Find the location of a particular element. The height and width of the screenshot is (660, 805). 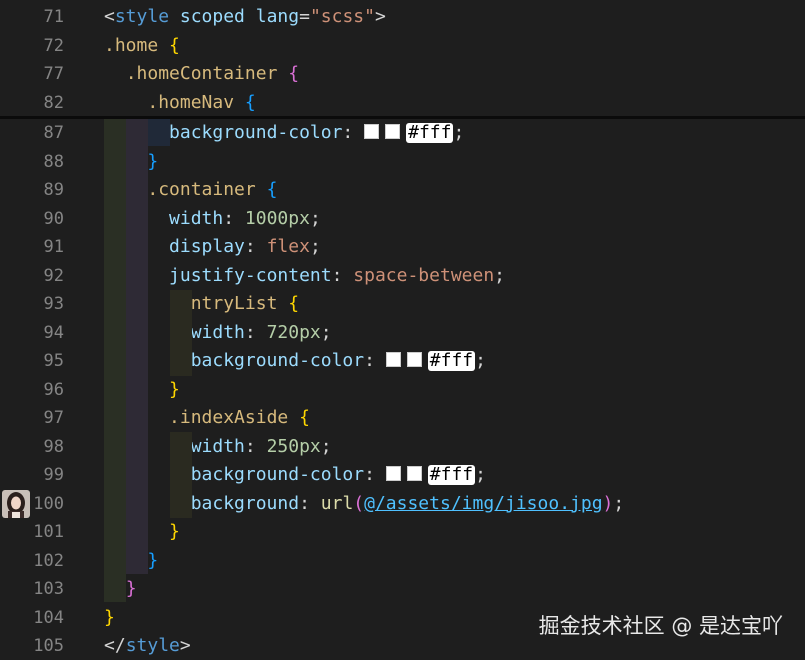

code-token: background is located at coordinates (245, 503).